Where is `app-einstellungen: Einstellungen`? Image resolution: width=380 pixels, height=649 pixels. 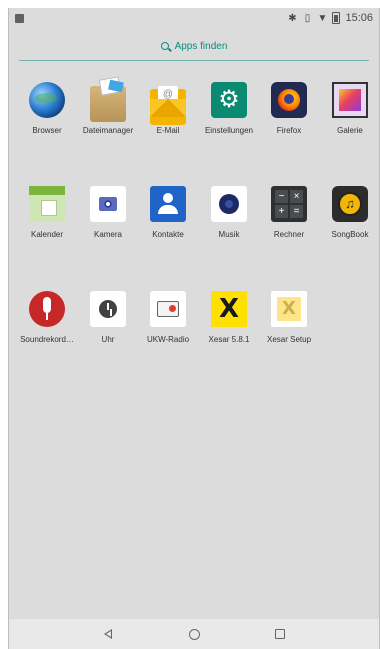 app-einstellungen: Einstellungen is located at coordinates (229, 122).